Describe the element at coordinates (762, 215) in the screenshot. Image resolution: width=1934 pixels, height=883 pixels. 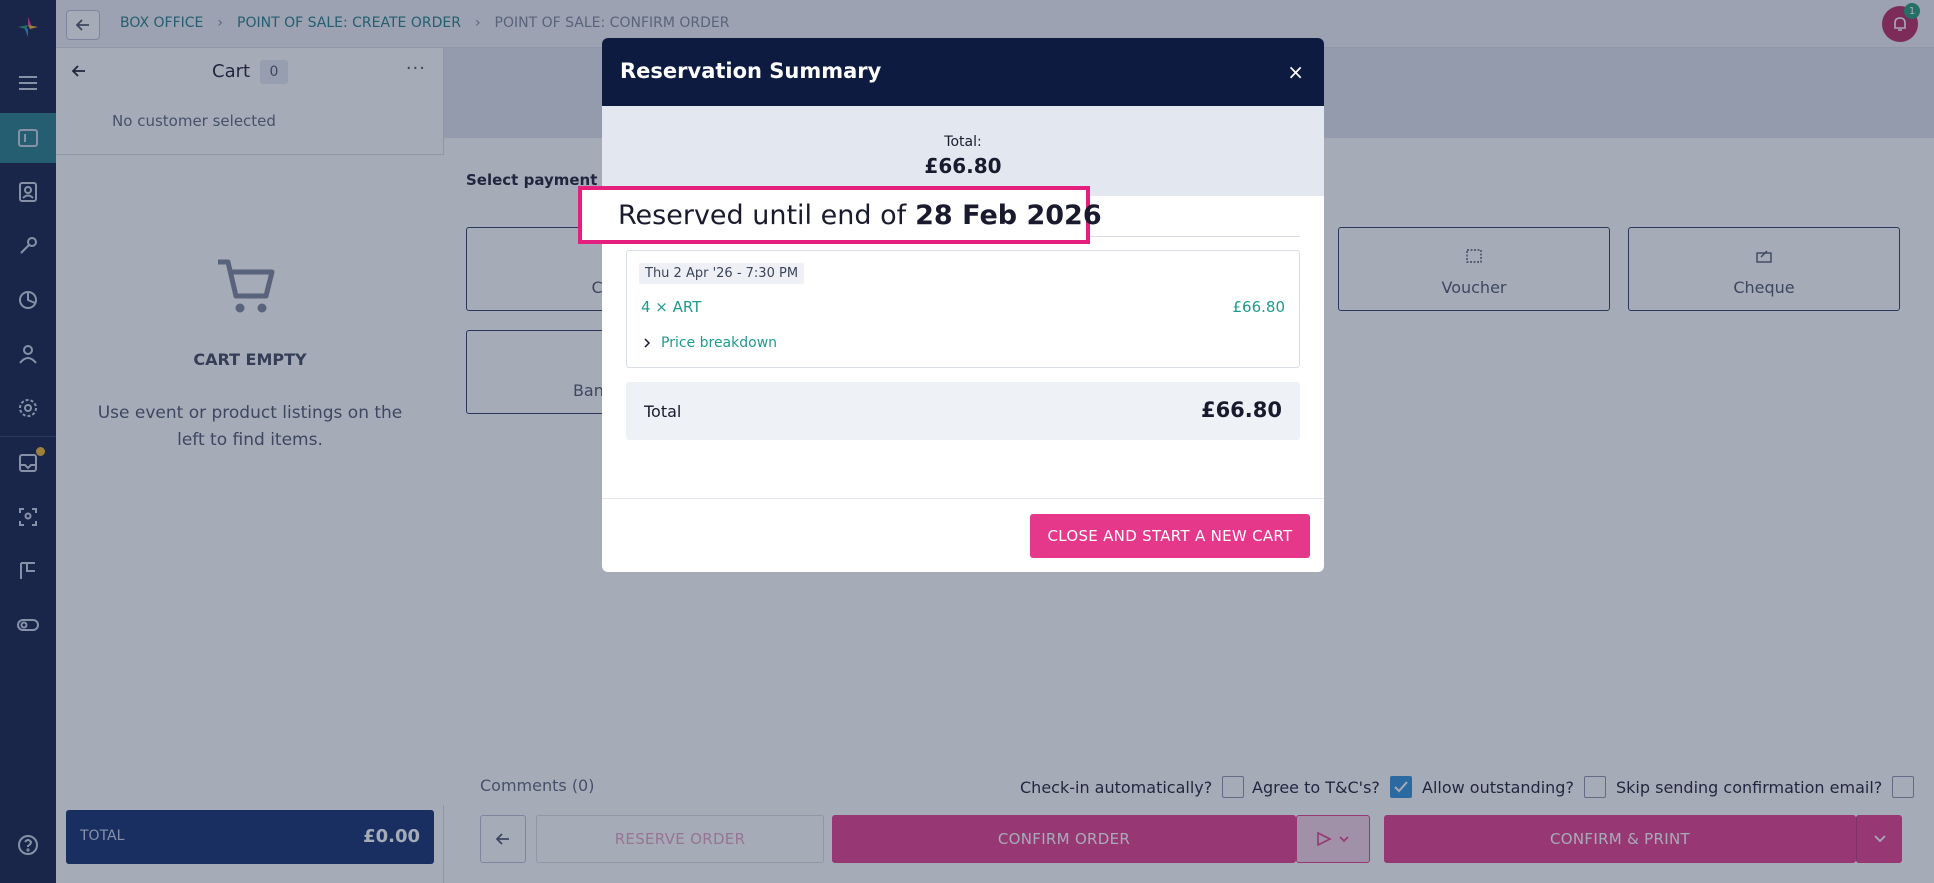
I see `reserved-until-text: Reserved until end of` at that location.